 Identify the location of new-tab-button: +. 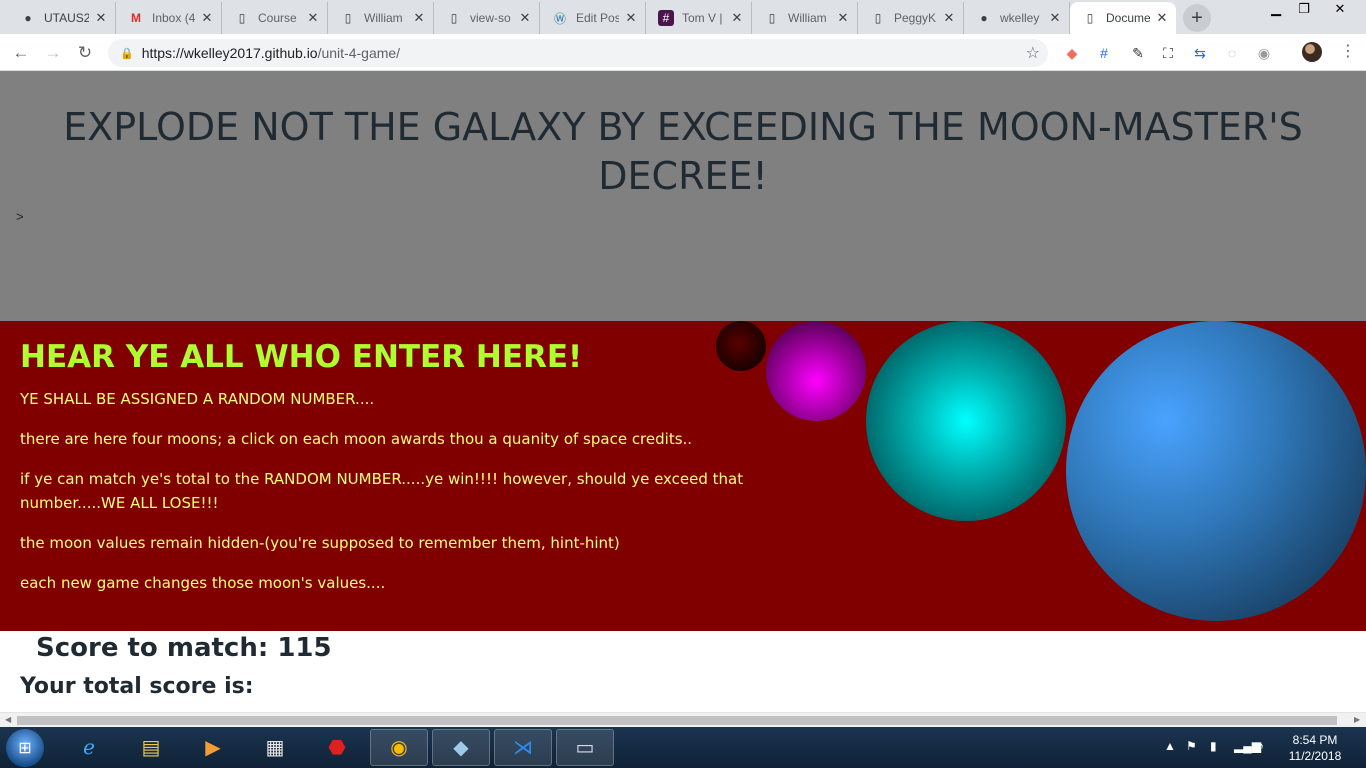
(1197, 18).